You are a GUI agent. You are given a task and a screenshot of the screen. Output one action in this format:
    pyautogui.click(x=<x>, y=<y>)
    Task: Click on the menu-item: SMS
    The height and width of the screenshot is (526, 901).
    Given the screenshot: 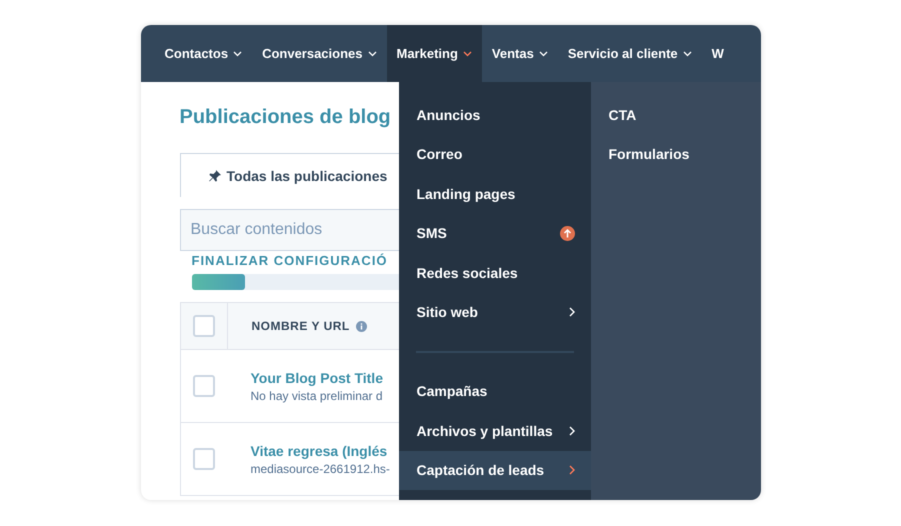 What is the action you would take?
    pyautogui.click(x=494, y=233)
    